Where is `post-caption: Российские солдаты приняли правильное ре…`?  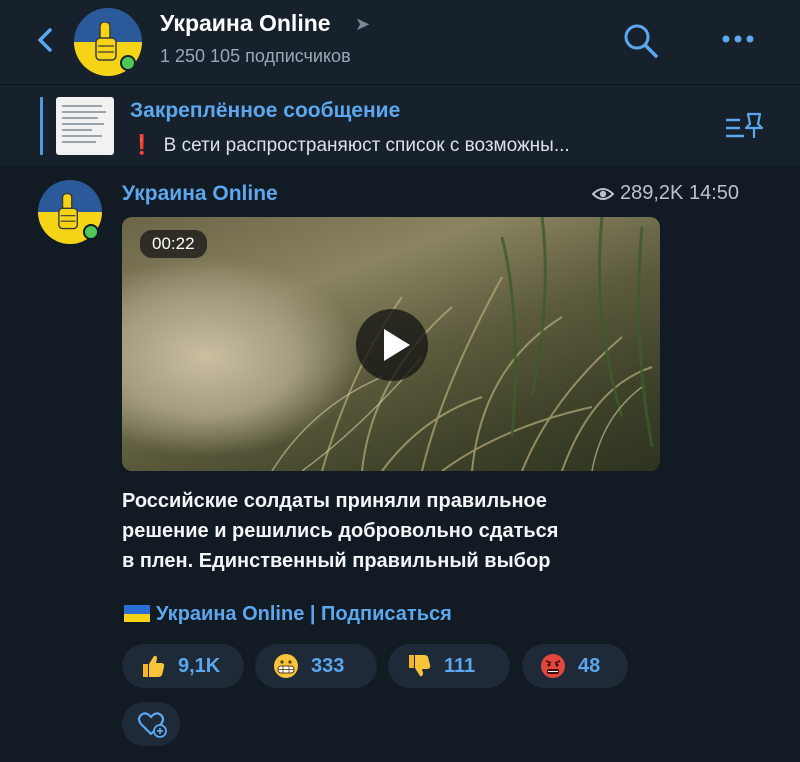
post-caption: Российские солдаты приняли правильное ре… is located at coordinates (402, 531).